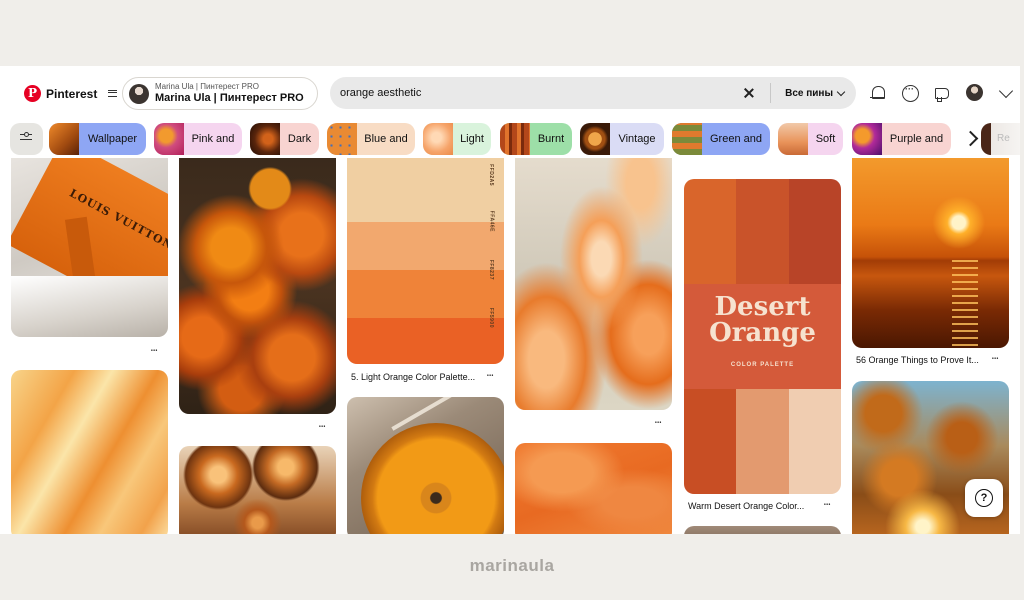 Image resolution: width=1024 pixels, height=600 pixels. I want to click on pinterest-logo: Pinterest, so click(71, 93).